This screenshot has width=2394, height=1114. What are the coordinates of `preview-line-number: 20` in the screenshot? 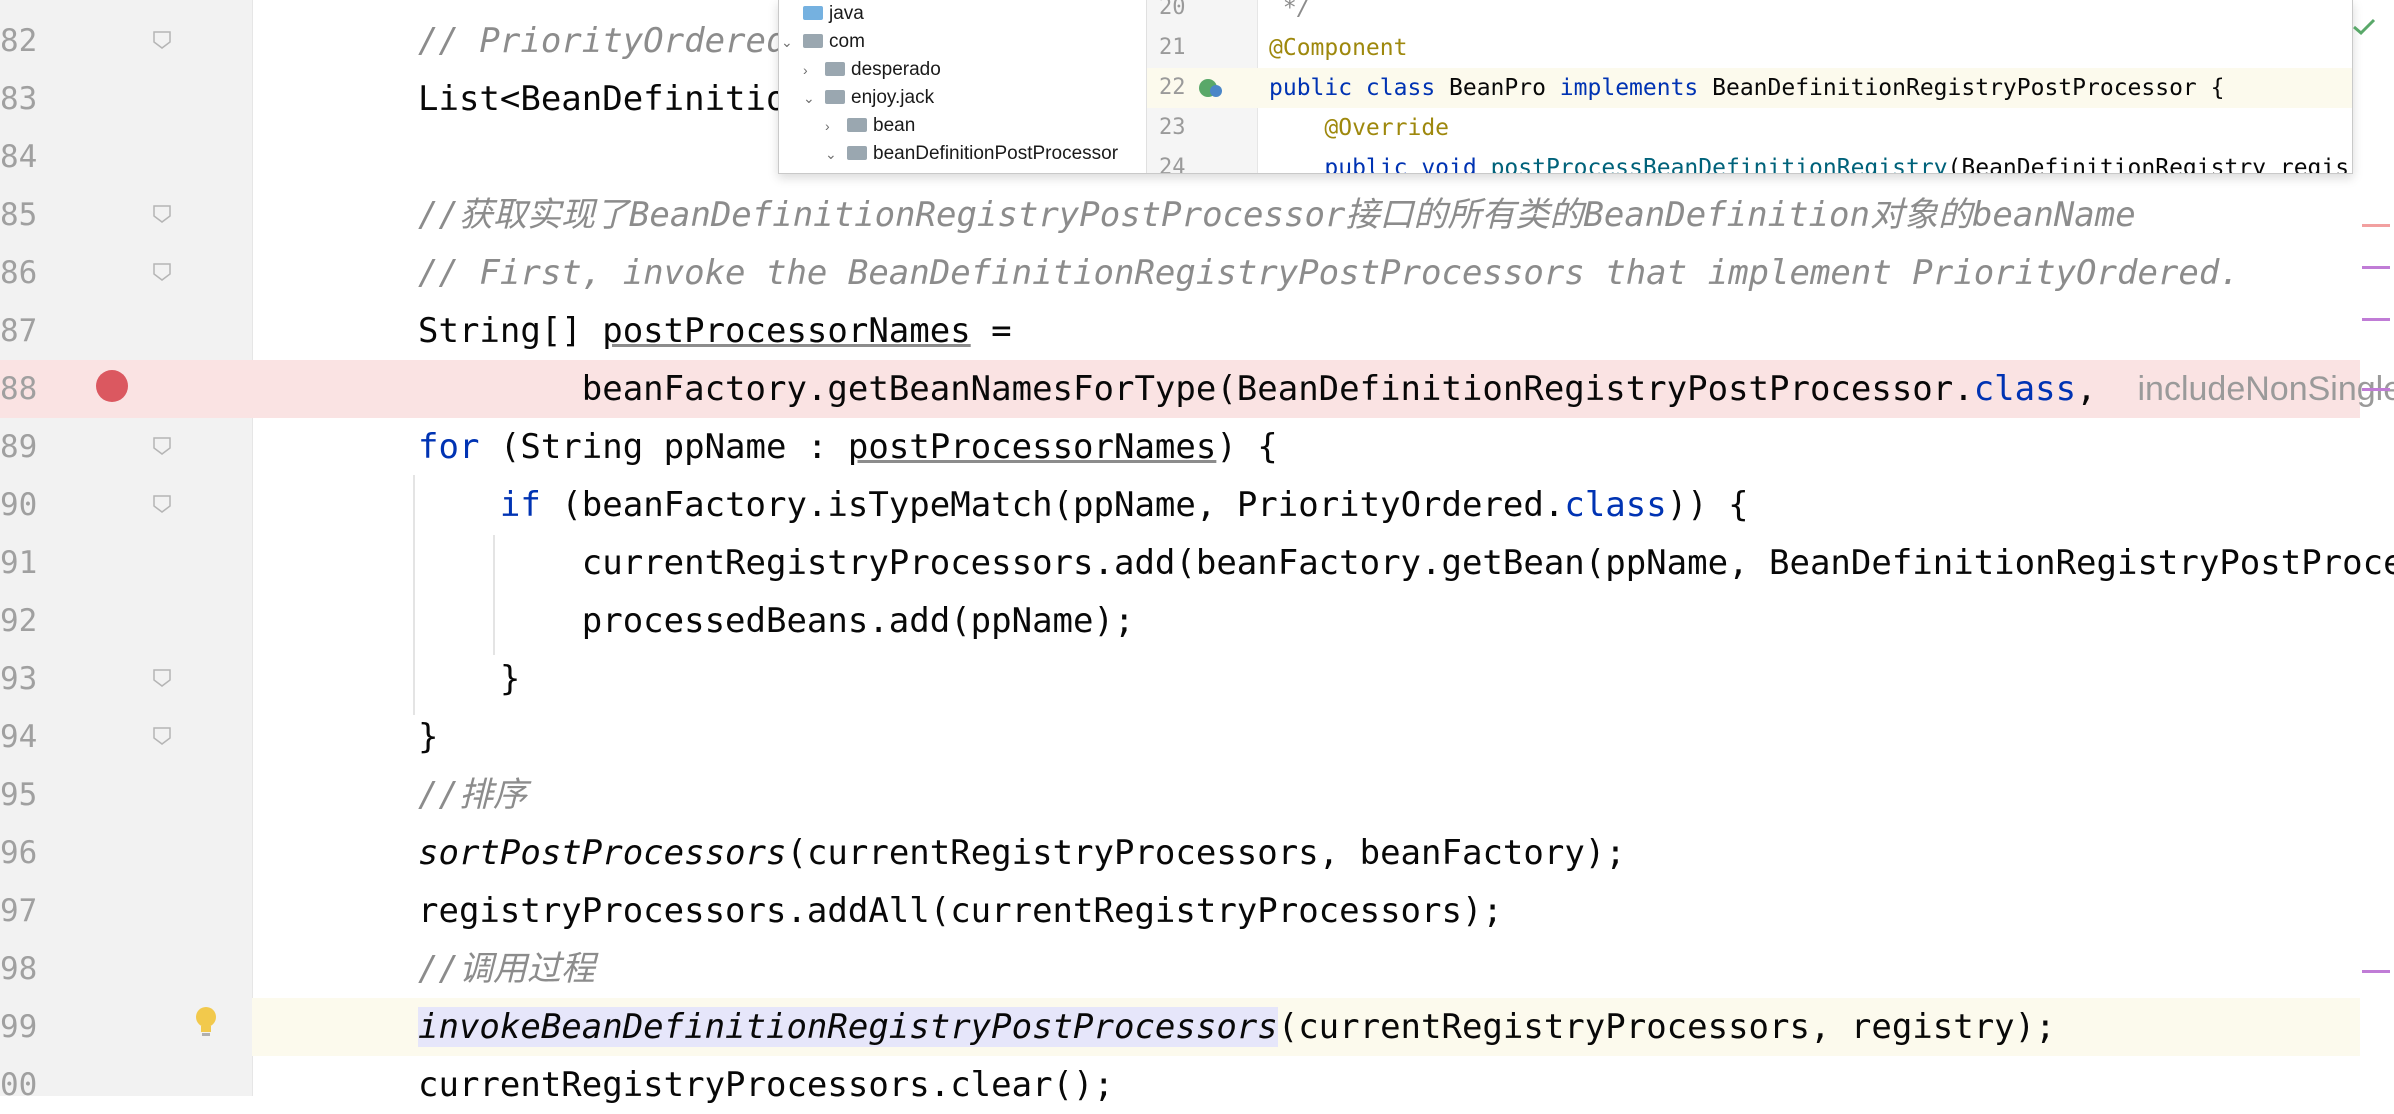 It's located at (1172, 10).